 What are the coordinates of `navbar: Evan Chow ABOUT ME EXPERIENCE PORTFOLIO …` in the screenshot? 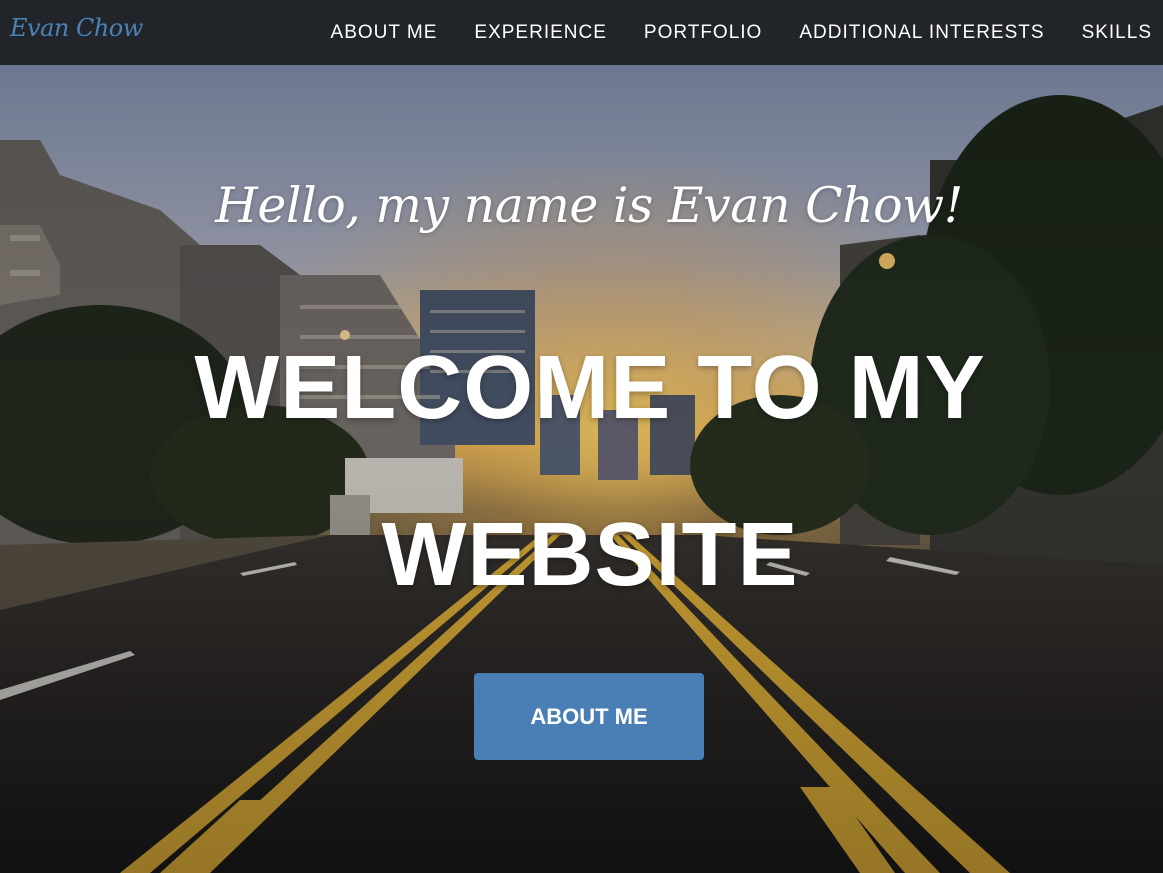 It's located at (581, 32).